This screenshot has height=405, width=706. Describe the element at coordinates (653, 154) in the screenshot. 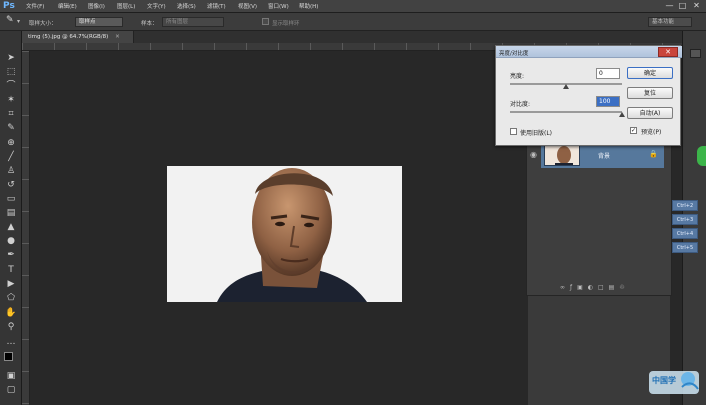

I see `layer-lock-icon: 🔒` at that location.